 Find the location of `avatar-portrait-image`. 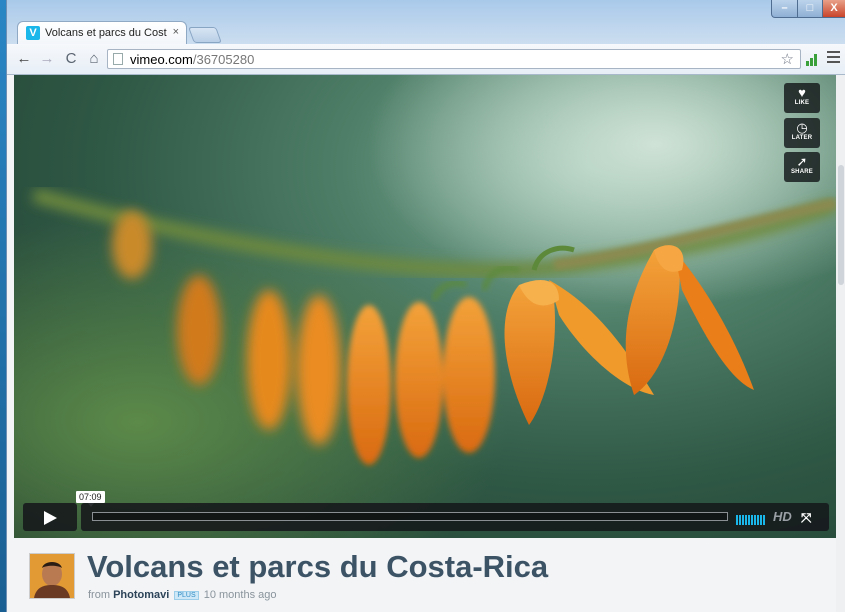

avatar-portrait-image is located at coordinates (52, 576).